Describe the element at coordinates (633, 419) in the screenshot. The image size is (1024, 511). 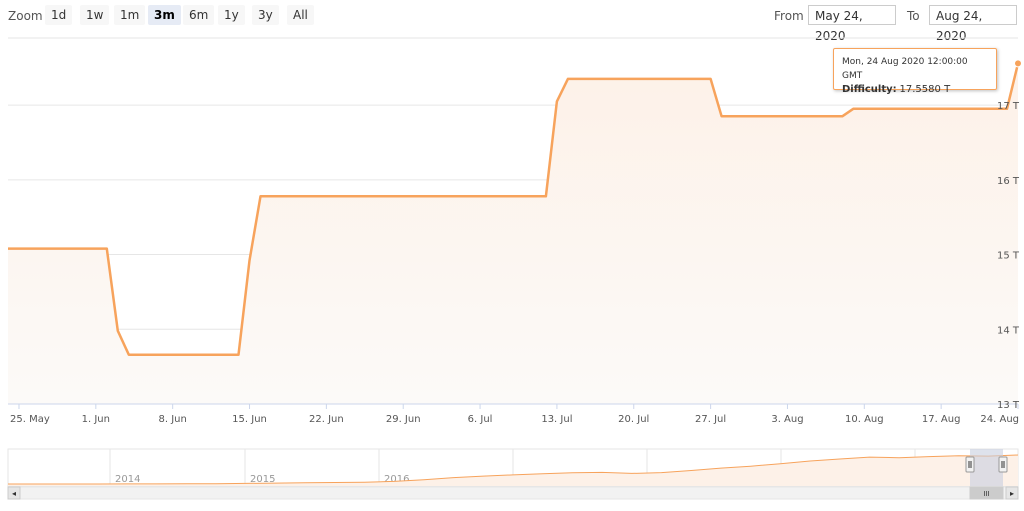
I see `x-tick-label: 20. Jul` at that location.